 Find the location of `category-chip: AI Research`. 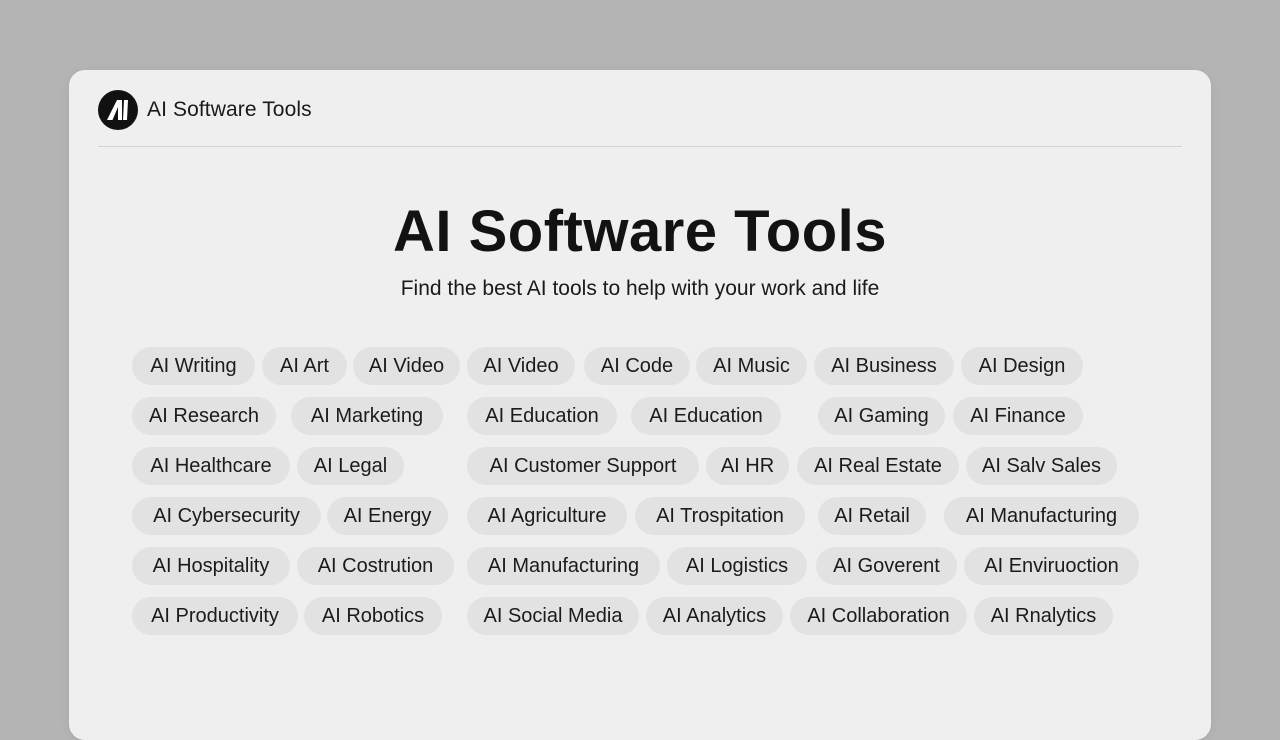

category-chip: AI Research is located at coordinates (204, 416).